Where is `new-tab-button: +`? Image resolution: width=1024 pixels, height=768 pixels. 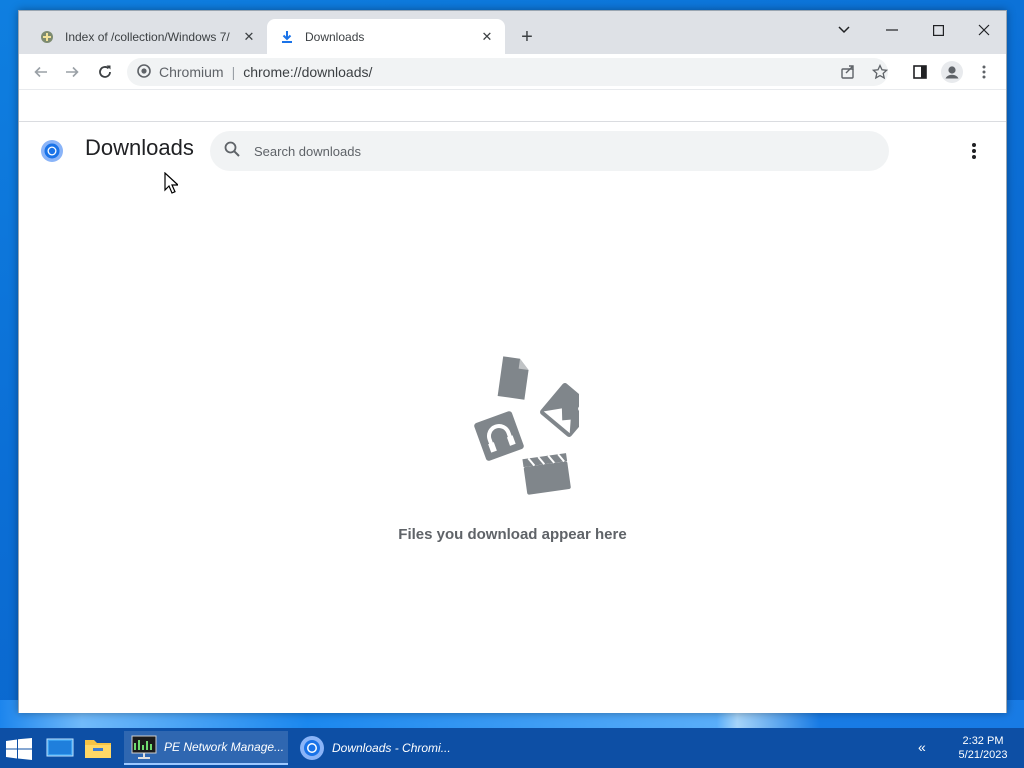
new-tab-button: + is located at coordinates (527, 37).